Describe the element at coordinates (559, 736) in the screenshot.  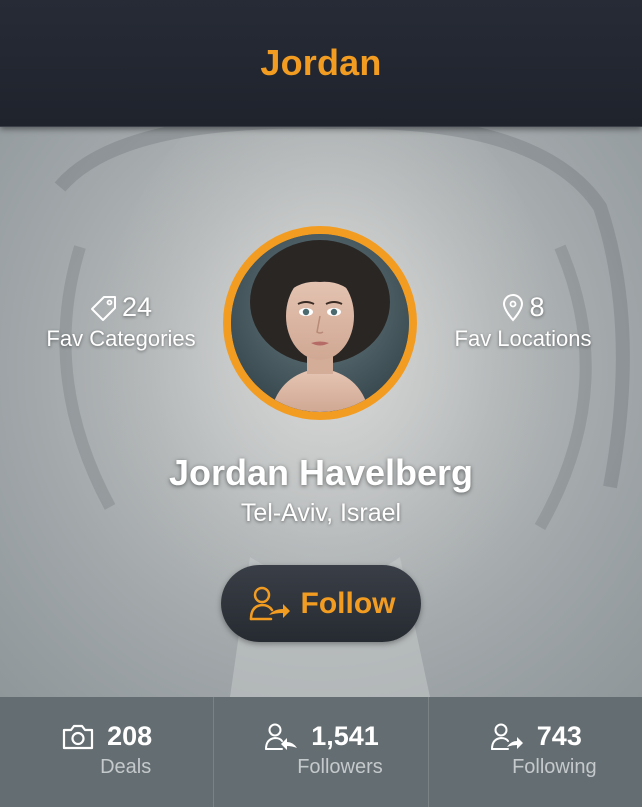
I see `stat-following-value: 743` at that location.